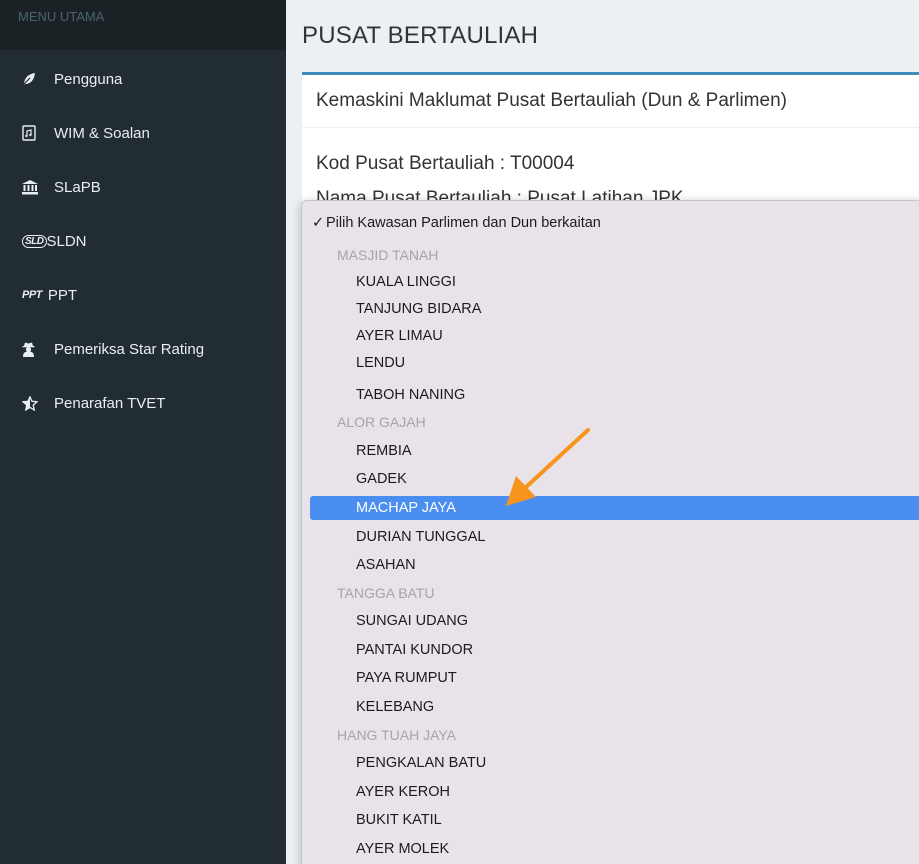  What do you see at coordinates (32, 295) in the screenshot?
I see `ppt-logo-icon: PPT` at bounding box center [32, 295].